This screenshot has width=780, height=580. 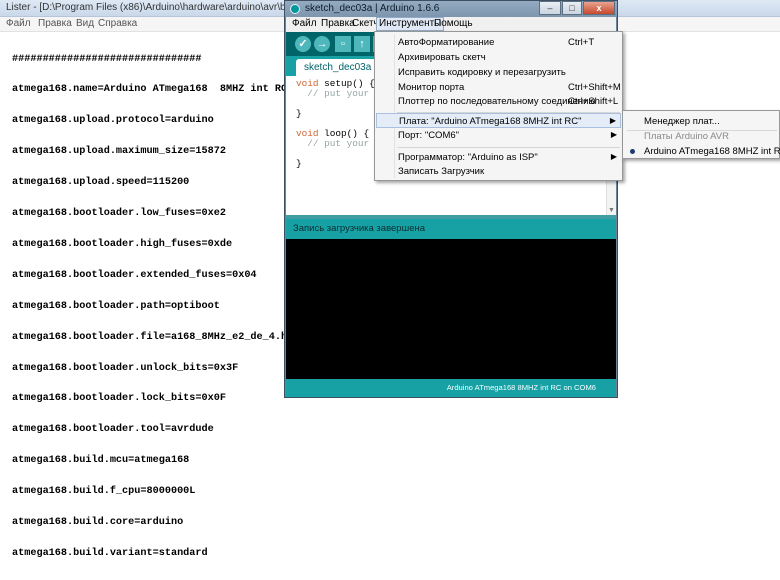 I want to click on menu-item-burn-bootloader: Записать Загрузчик, so click(x=498, y=171).